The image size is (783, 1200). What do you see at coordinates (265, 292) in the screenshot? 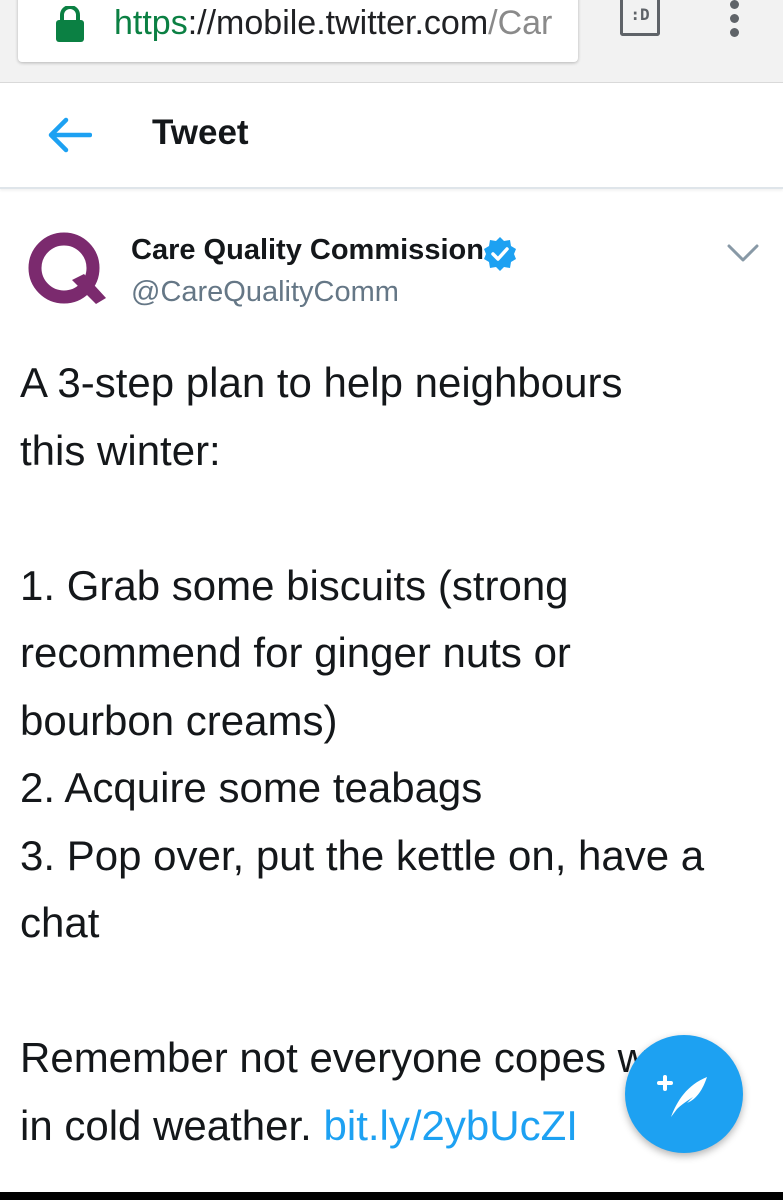
I see `author-handle: @CareQualityComm` at bounding box center [265, 292].